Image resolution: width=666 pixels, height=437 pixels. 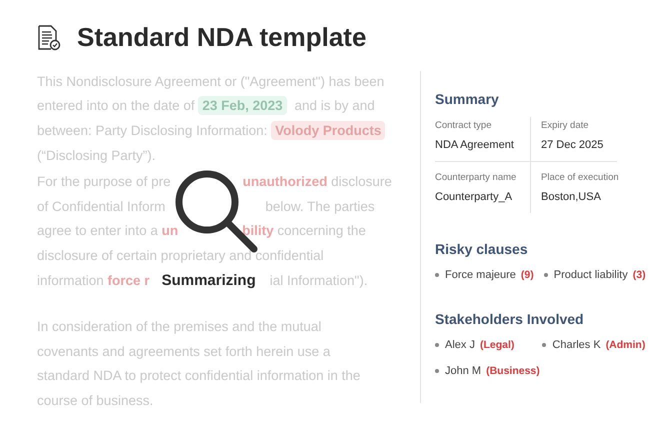 I want to click on risk-highlight: bility, so click(x=258, y=230).